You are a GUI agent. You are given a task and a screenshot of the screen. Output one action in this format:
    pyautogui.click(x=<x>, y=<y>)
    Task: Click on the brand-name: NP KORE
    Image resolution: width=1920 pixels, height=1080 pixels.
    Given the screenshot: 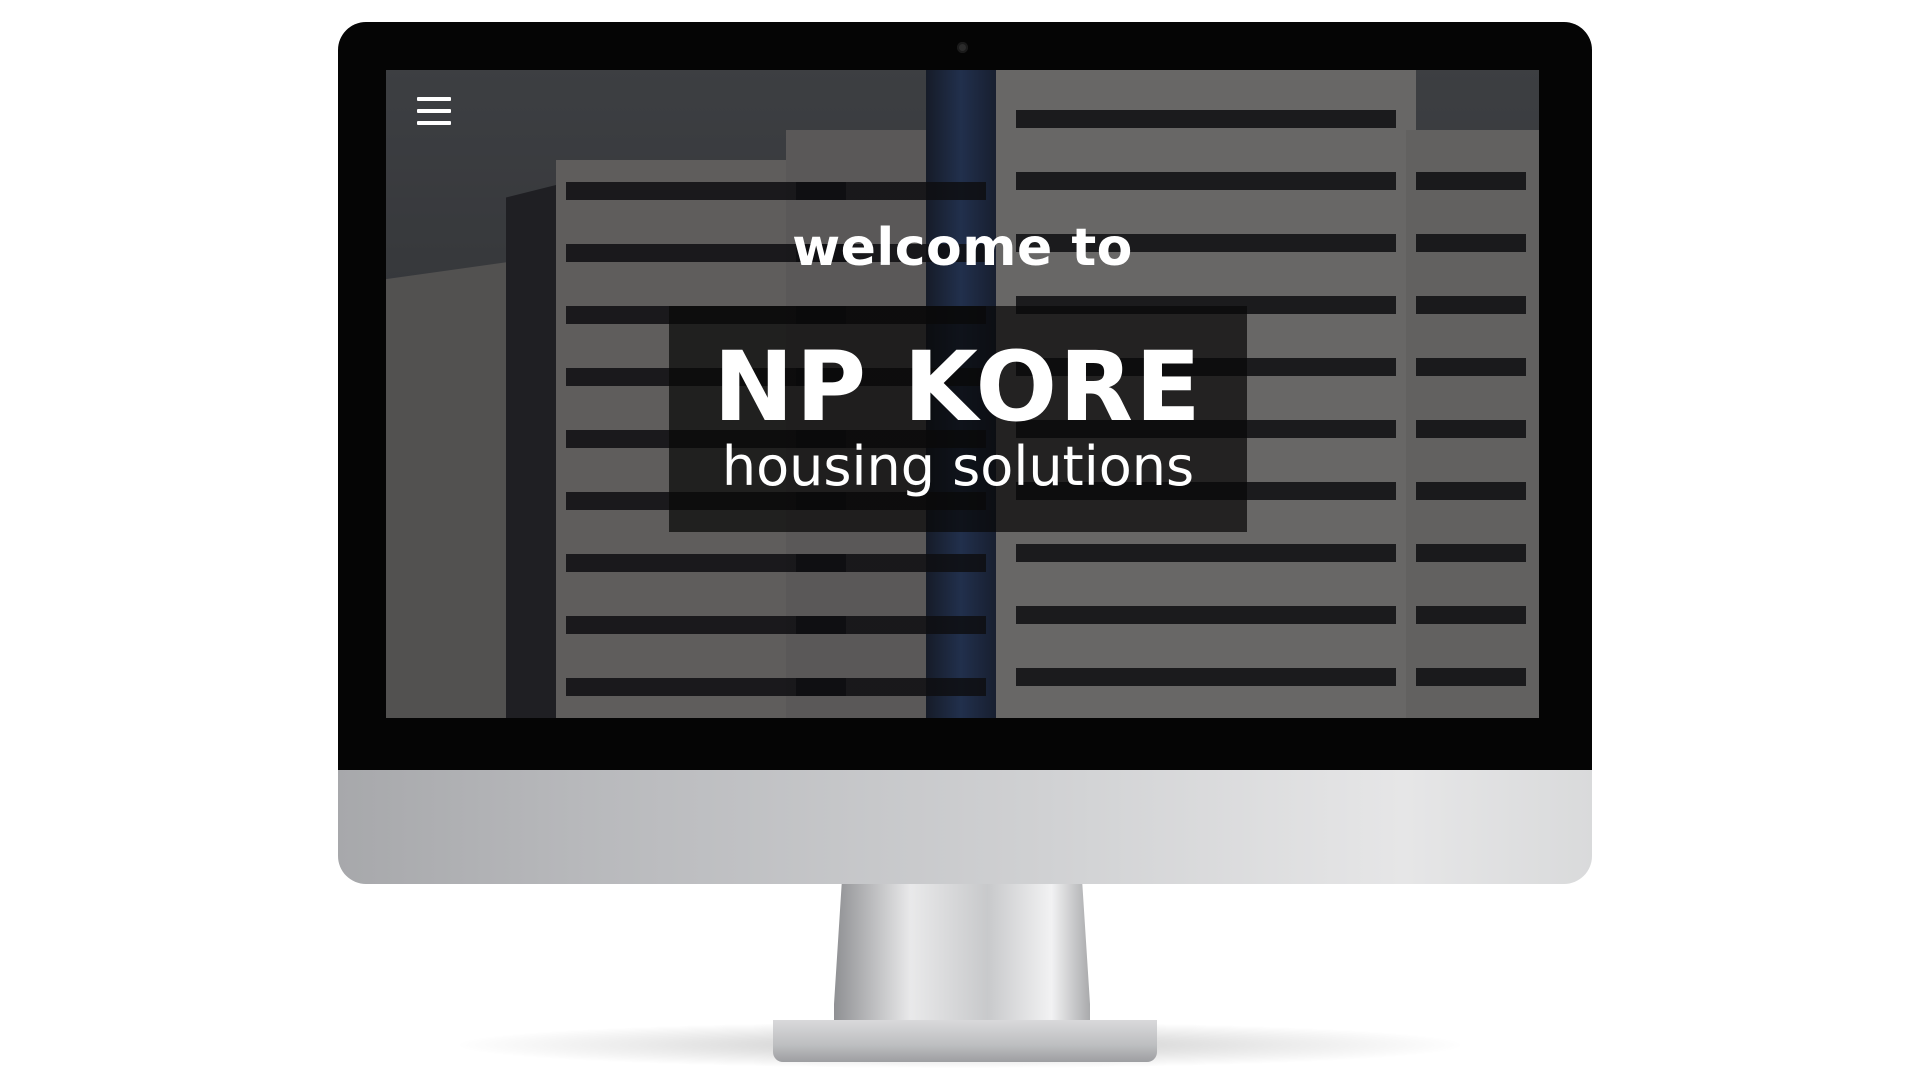 What is the action you would take?
    pyautogui.click(x=958, y=387)
    